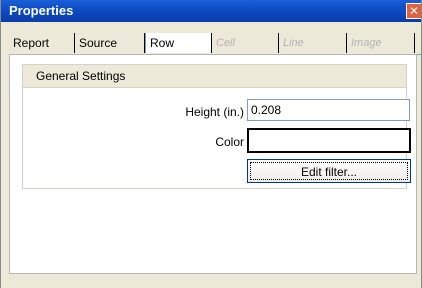  What do you see at coordinates (313, 43) in the screenshot?
I see `tab-line: Line` at bounding box center [313, 43].